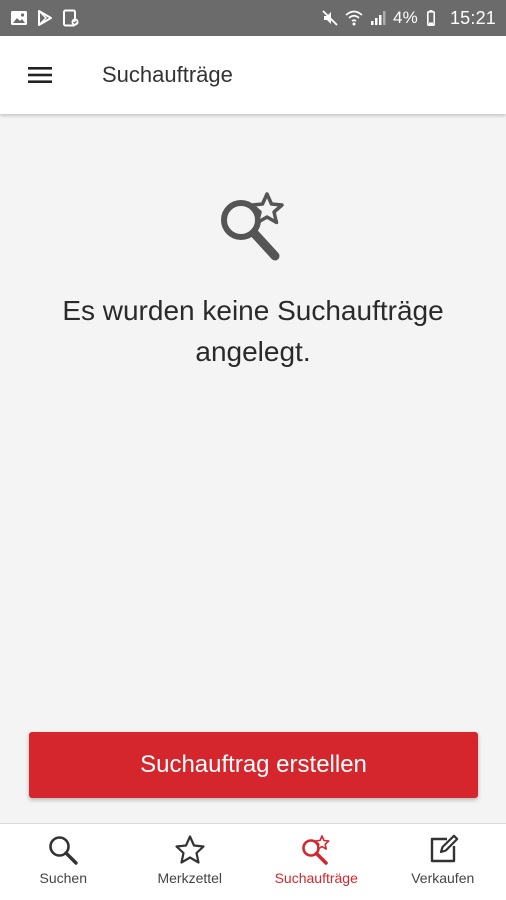 Image resolution: width=506 pixels, height=900 pixels. What do you see at coordinates (444, 848) in the screenshot?
I see `edit-icon` at bounding box center [444, 848].